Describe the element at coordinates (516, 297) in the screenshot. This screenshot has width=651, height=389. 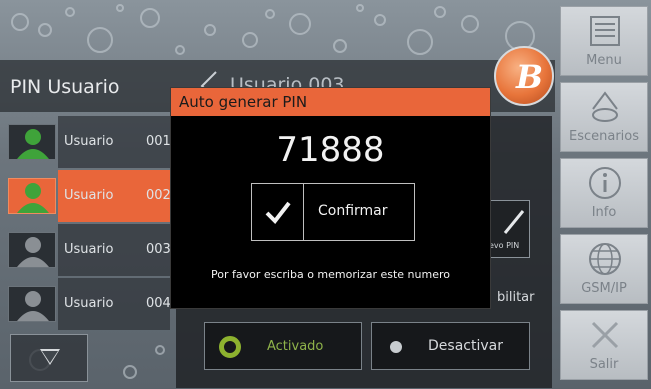
I see `enable-label: bilitar` at that location.